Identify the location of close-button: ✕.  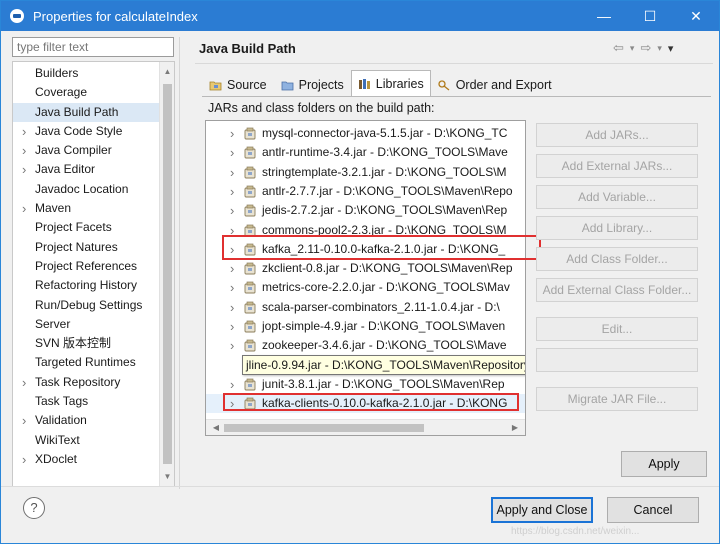
(696, 16).